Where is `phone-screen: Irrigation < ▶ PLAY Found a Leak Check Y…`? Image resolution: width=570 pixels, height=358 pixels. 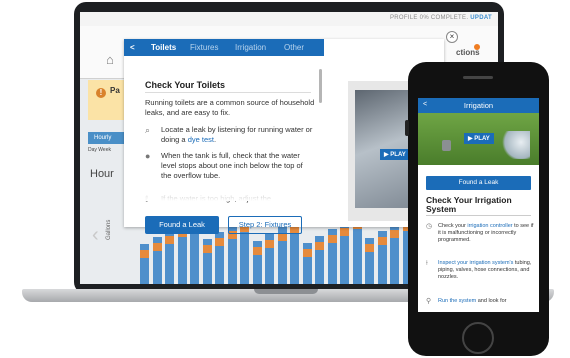 phone-screen: Irrigation < ▶ PLAY Found a Leak Check Y… is located at coordinates (478, 205).